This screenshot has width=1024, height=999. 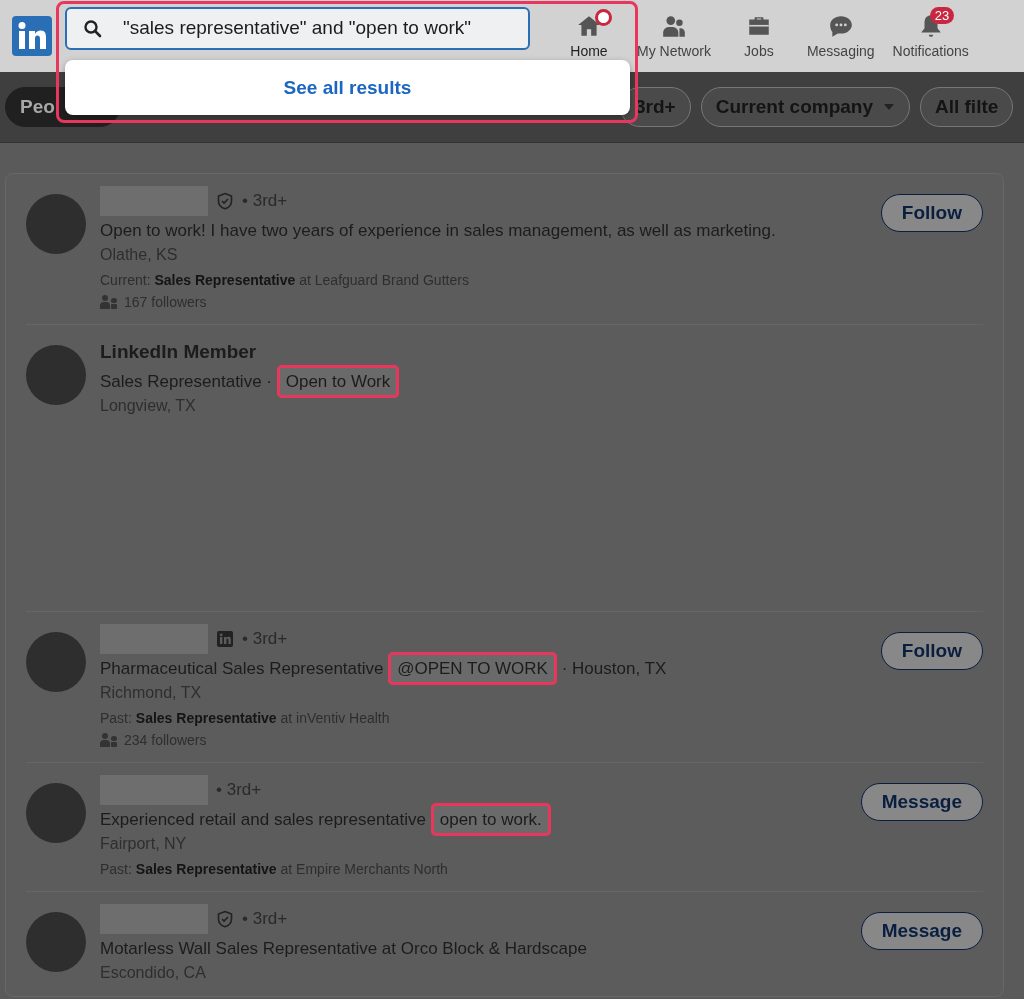 I want to click on highlighted-phrase: Open to Work, so click(x=338, y=381).